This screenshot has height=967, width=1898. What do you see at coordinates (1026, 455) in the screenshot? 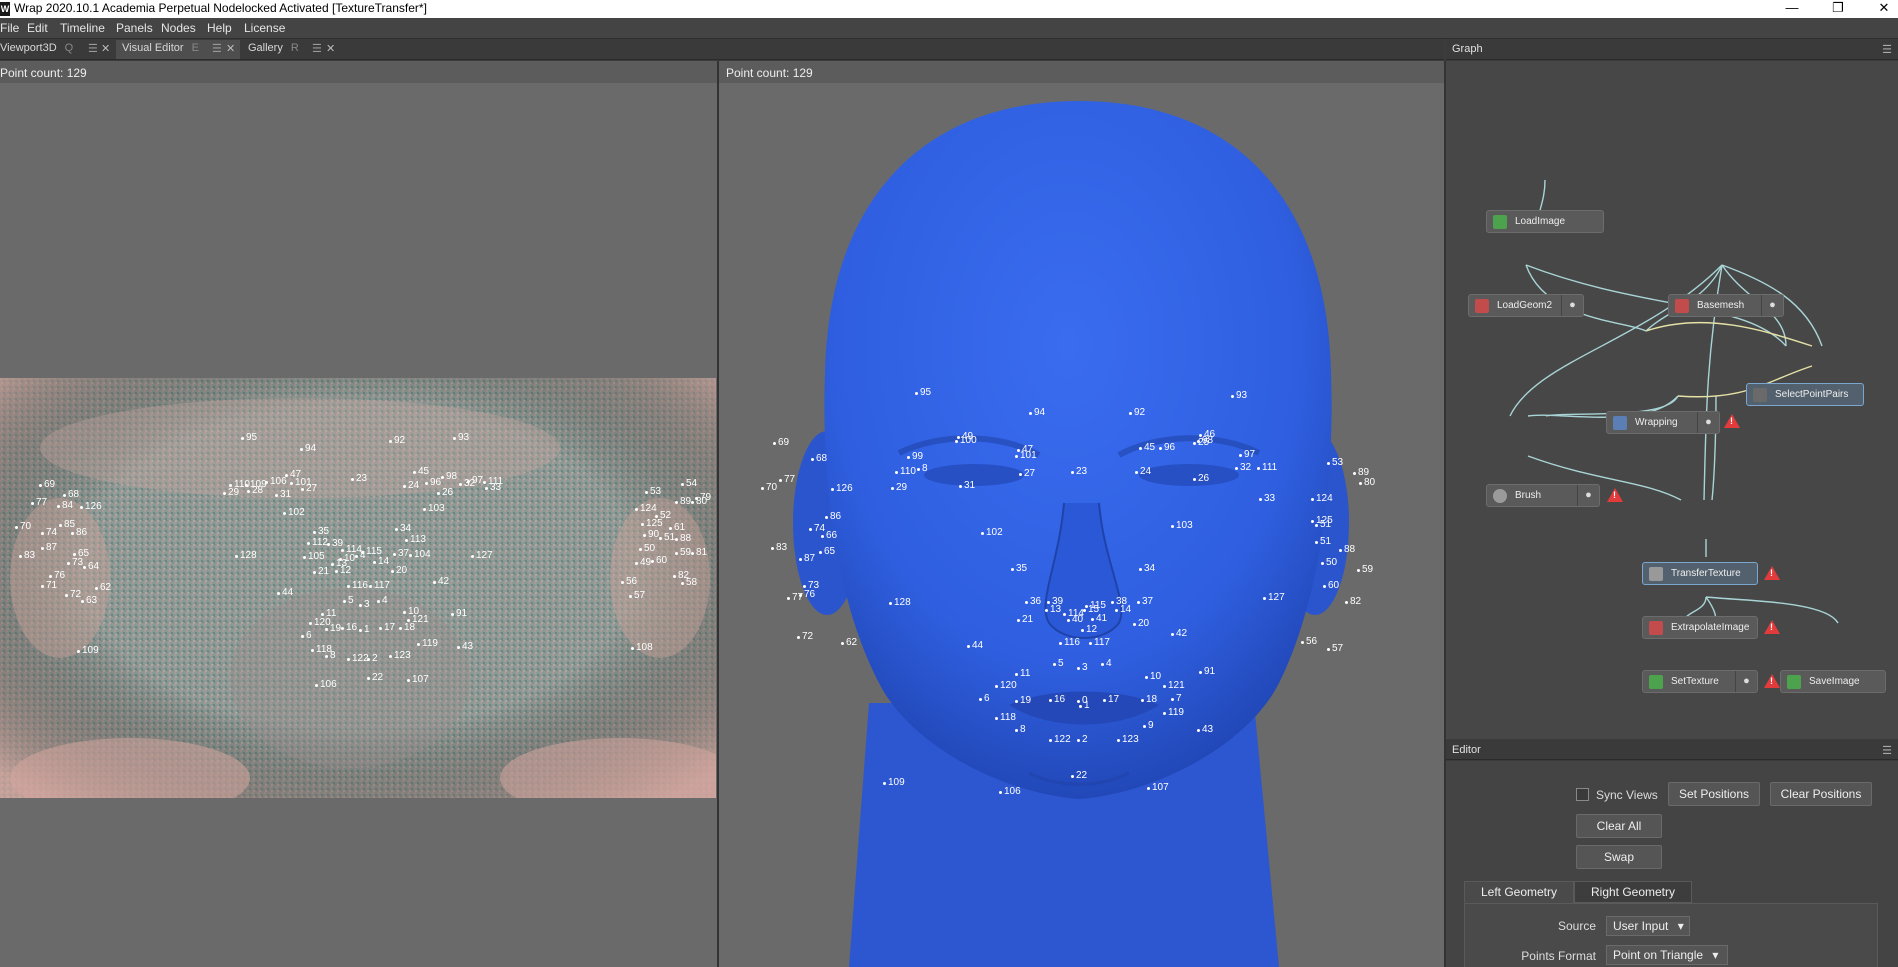
I see `landmark-point: 101` at bounding box center [1026, 455].